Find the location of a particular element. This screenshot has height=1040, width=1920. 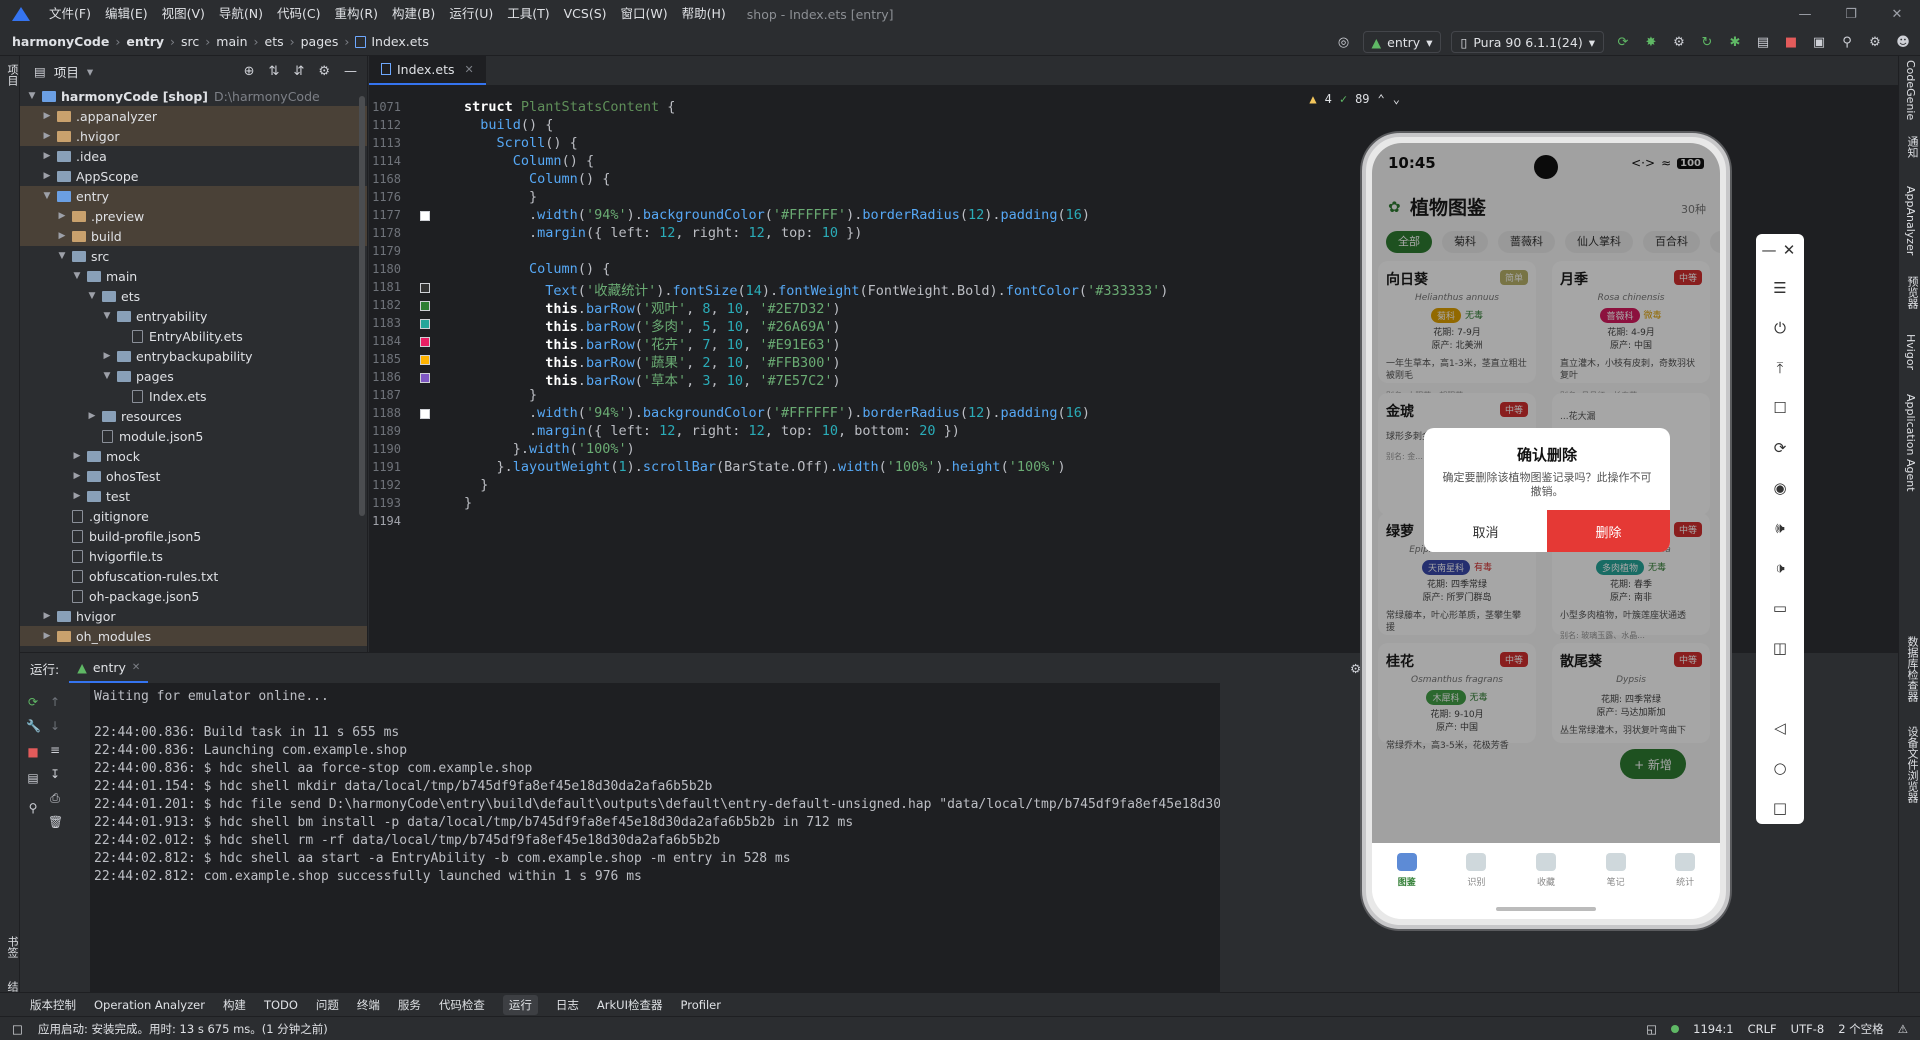

phone-tab-0: 图鉴 is located at coordinates (1407, 881).